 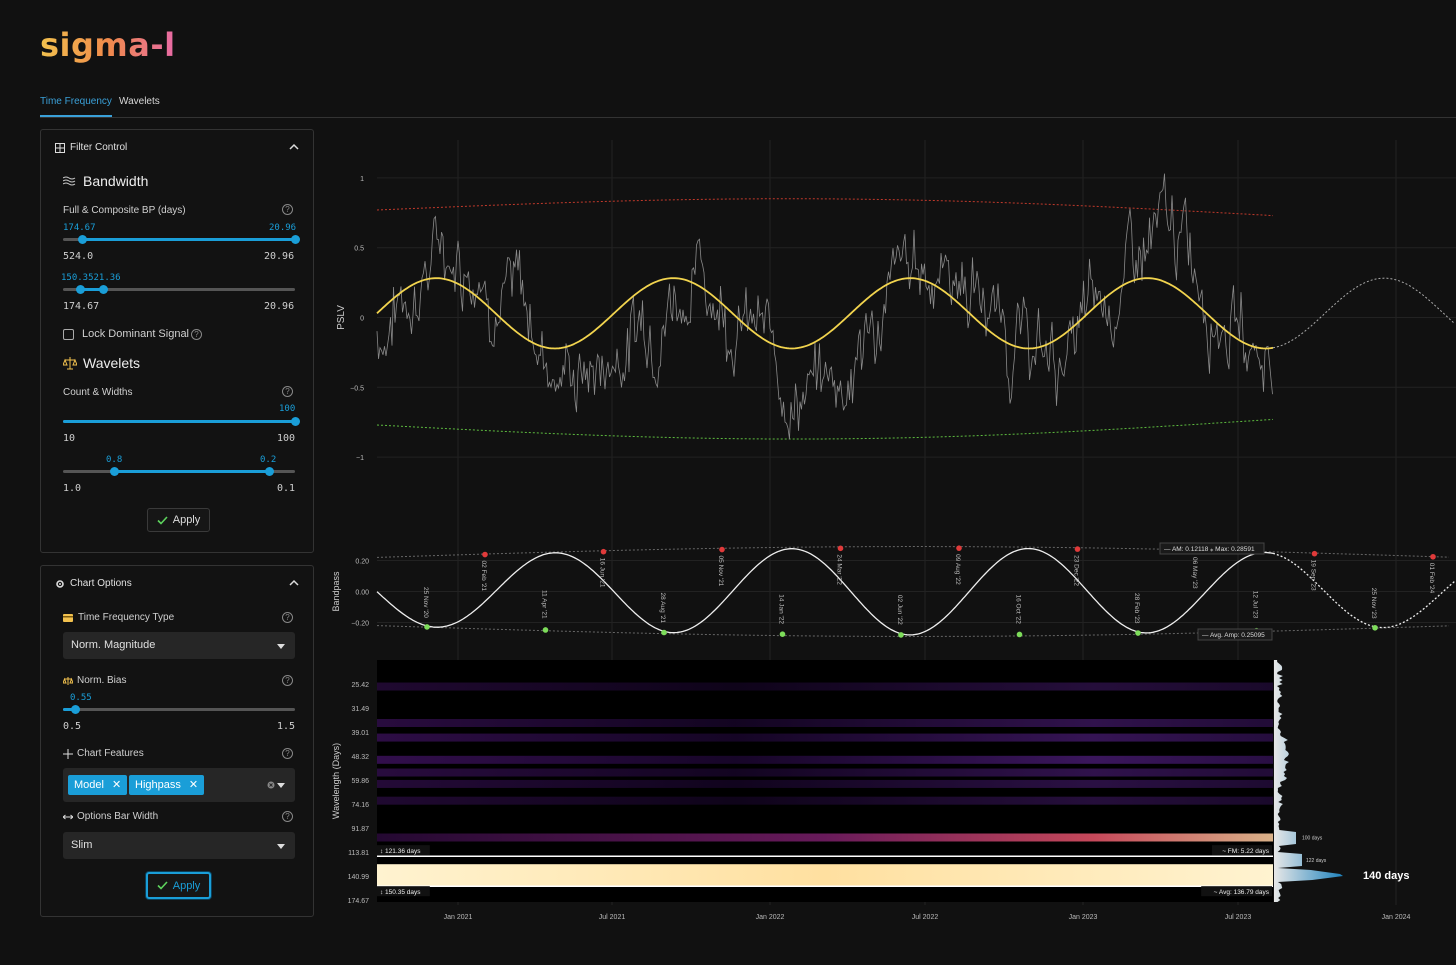 I want to click on lock-dominant-checkbox, so click(x=68, y=334).